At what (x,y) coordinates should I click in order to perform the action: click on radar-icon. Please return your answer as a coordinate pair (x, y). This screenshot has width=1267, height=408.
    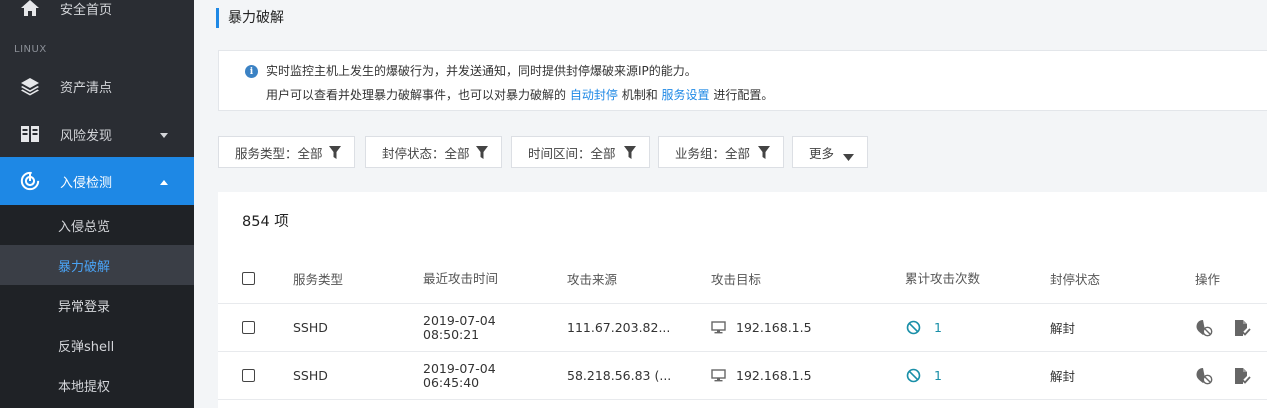
    Looking at the image, I should click on (30, 181).